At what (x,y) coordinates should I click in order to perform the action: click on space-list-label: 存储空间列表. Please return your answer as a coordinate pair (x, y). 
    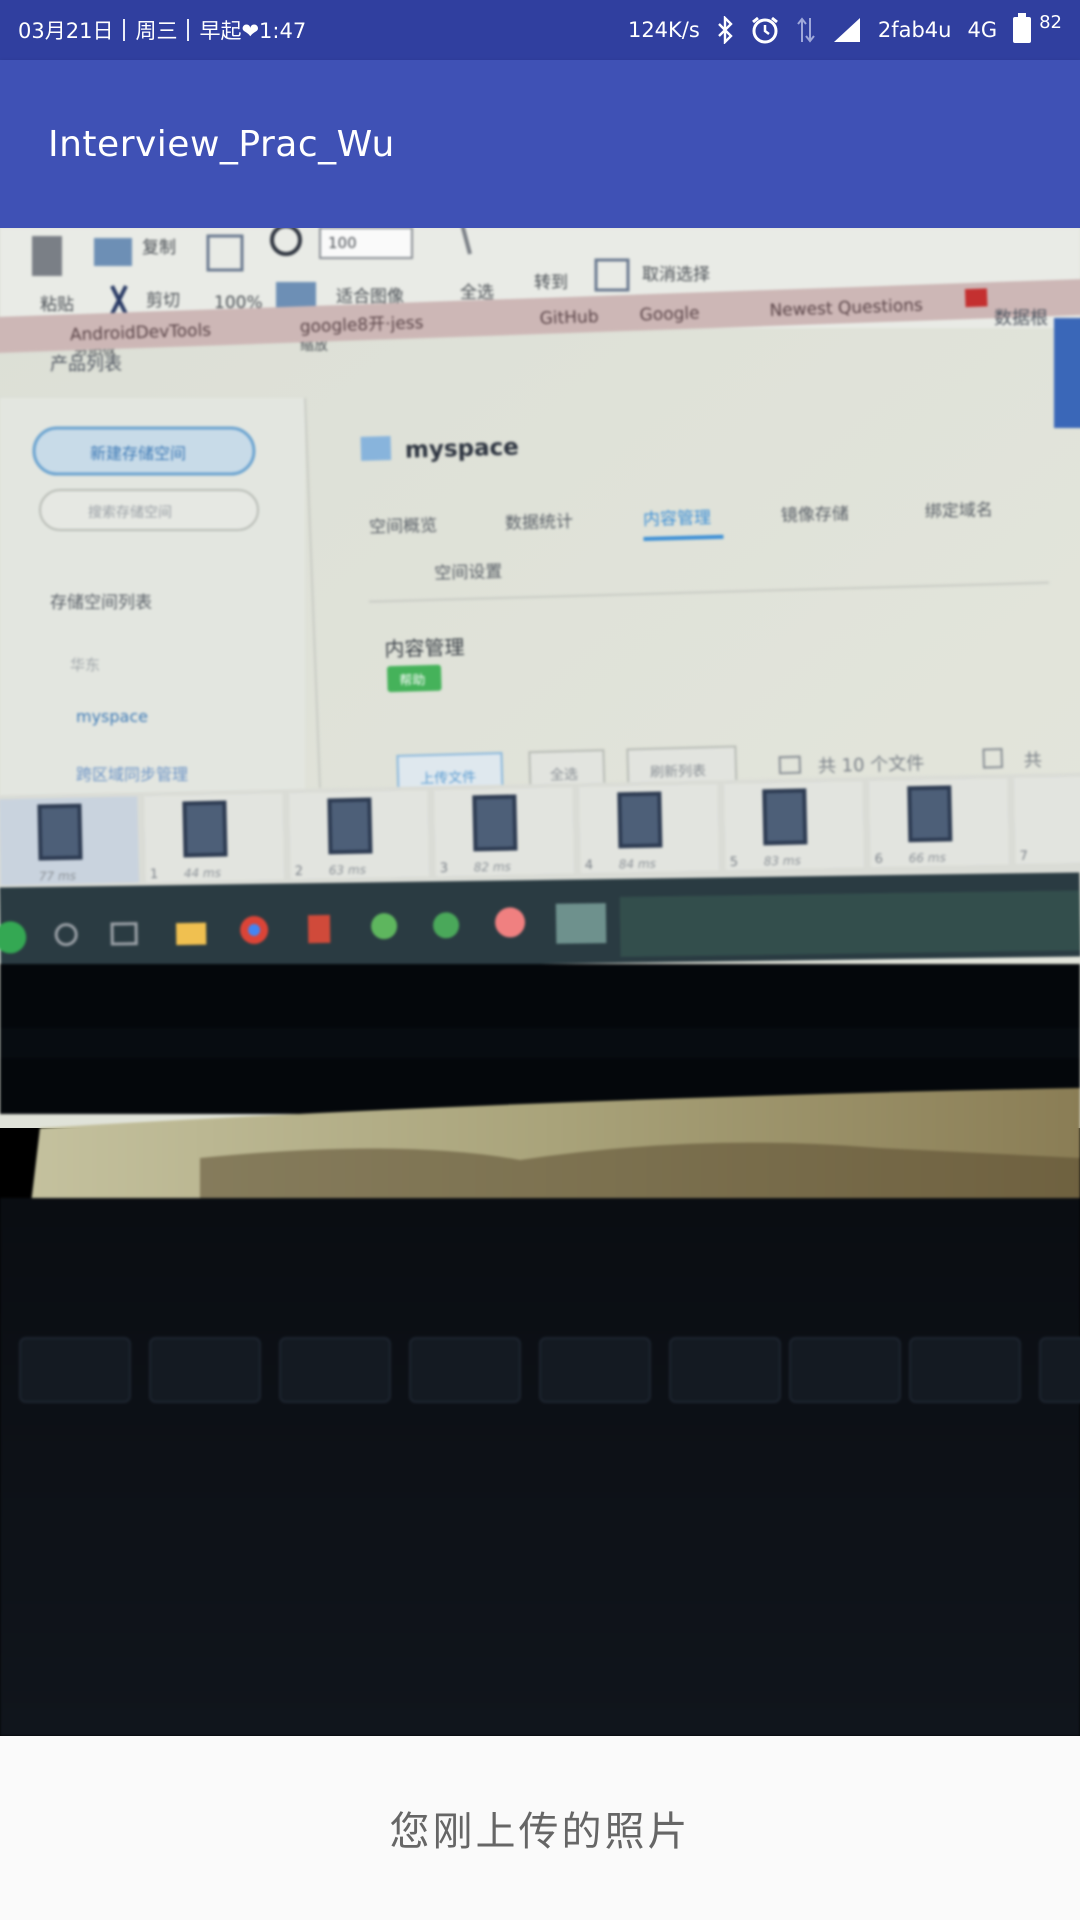
    Looking at the image, I should click on (101, 603).